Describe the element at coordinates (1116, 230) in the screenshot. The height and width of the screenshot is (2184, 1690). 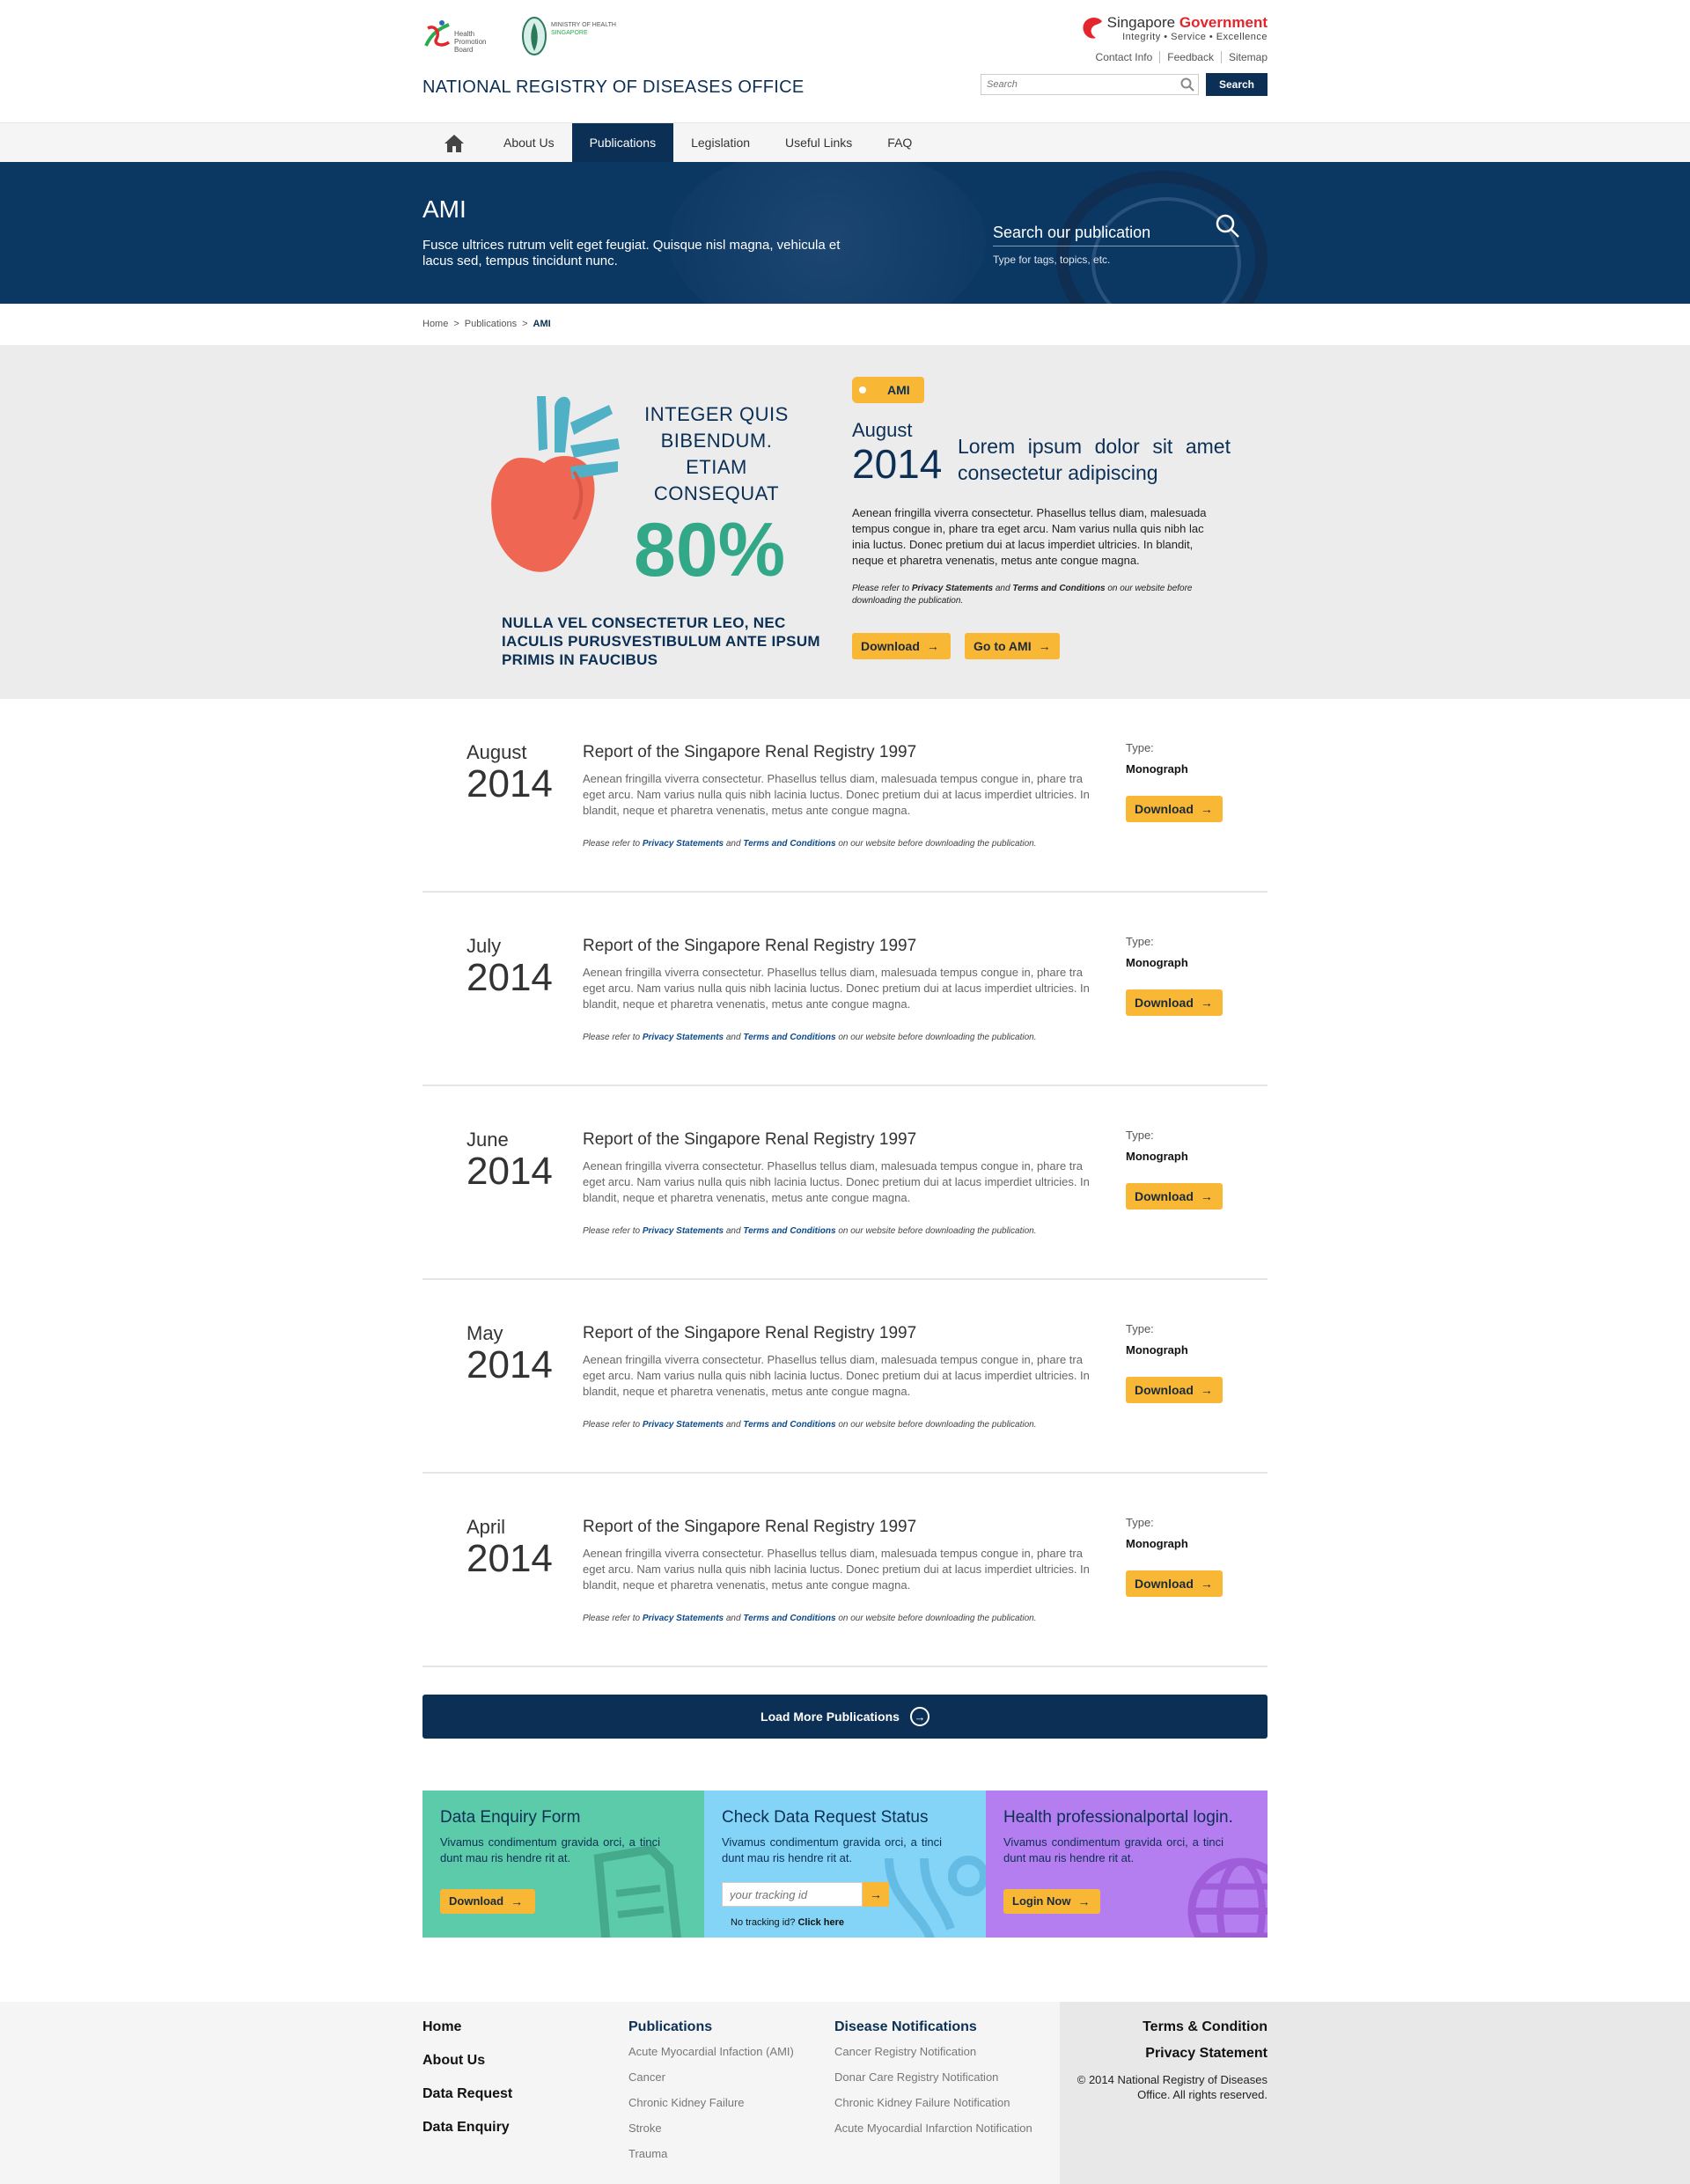
I see `publication-search: Search our publication` at that location.